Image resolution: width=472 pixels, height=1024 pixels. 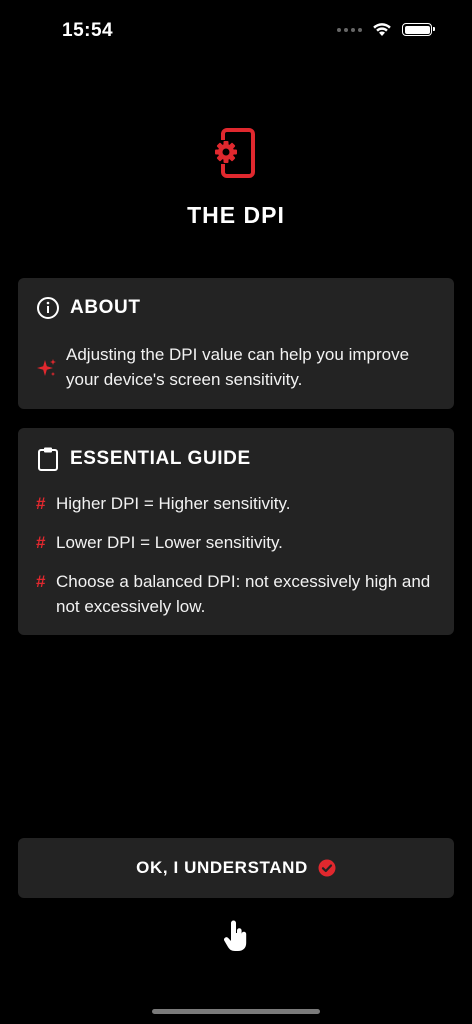 I want to click on status-icons, so click(x=386, y=29).